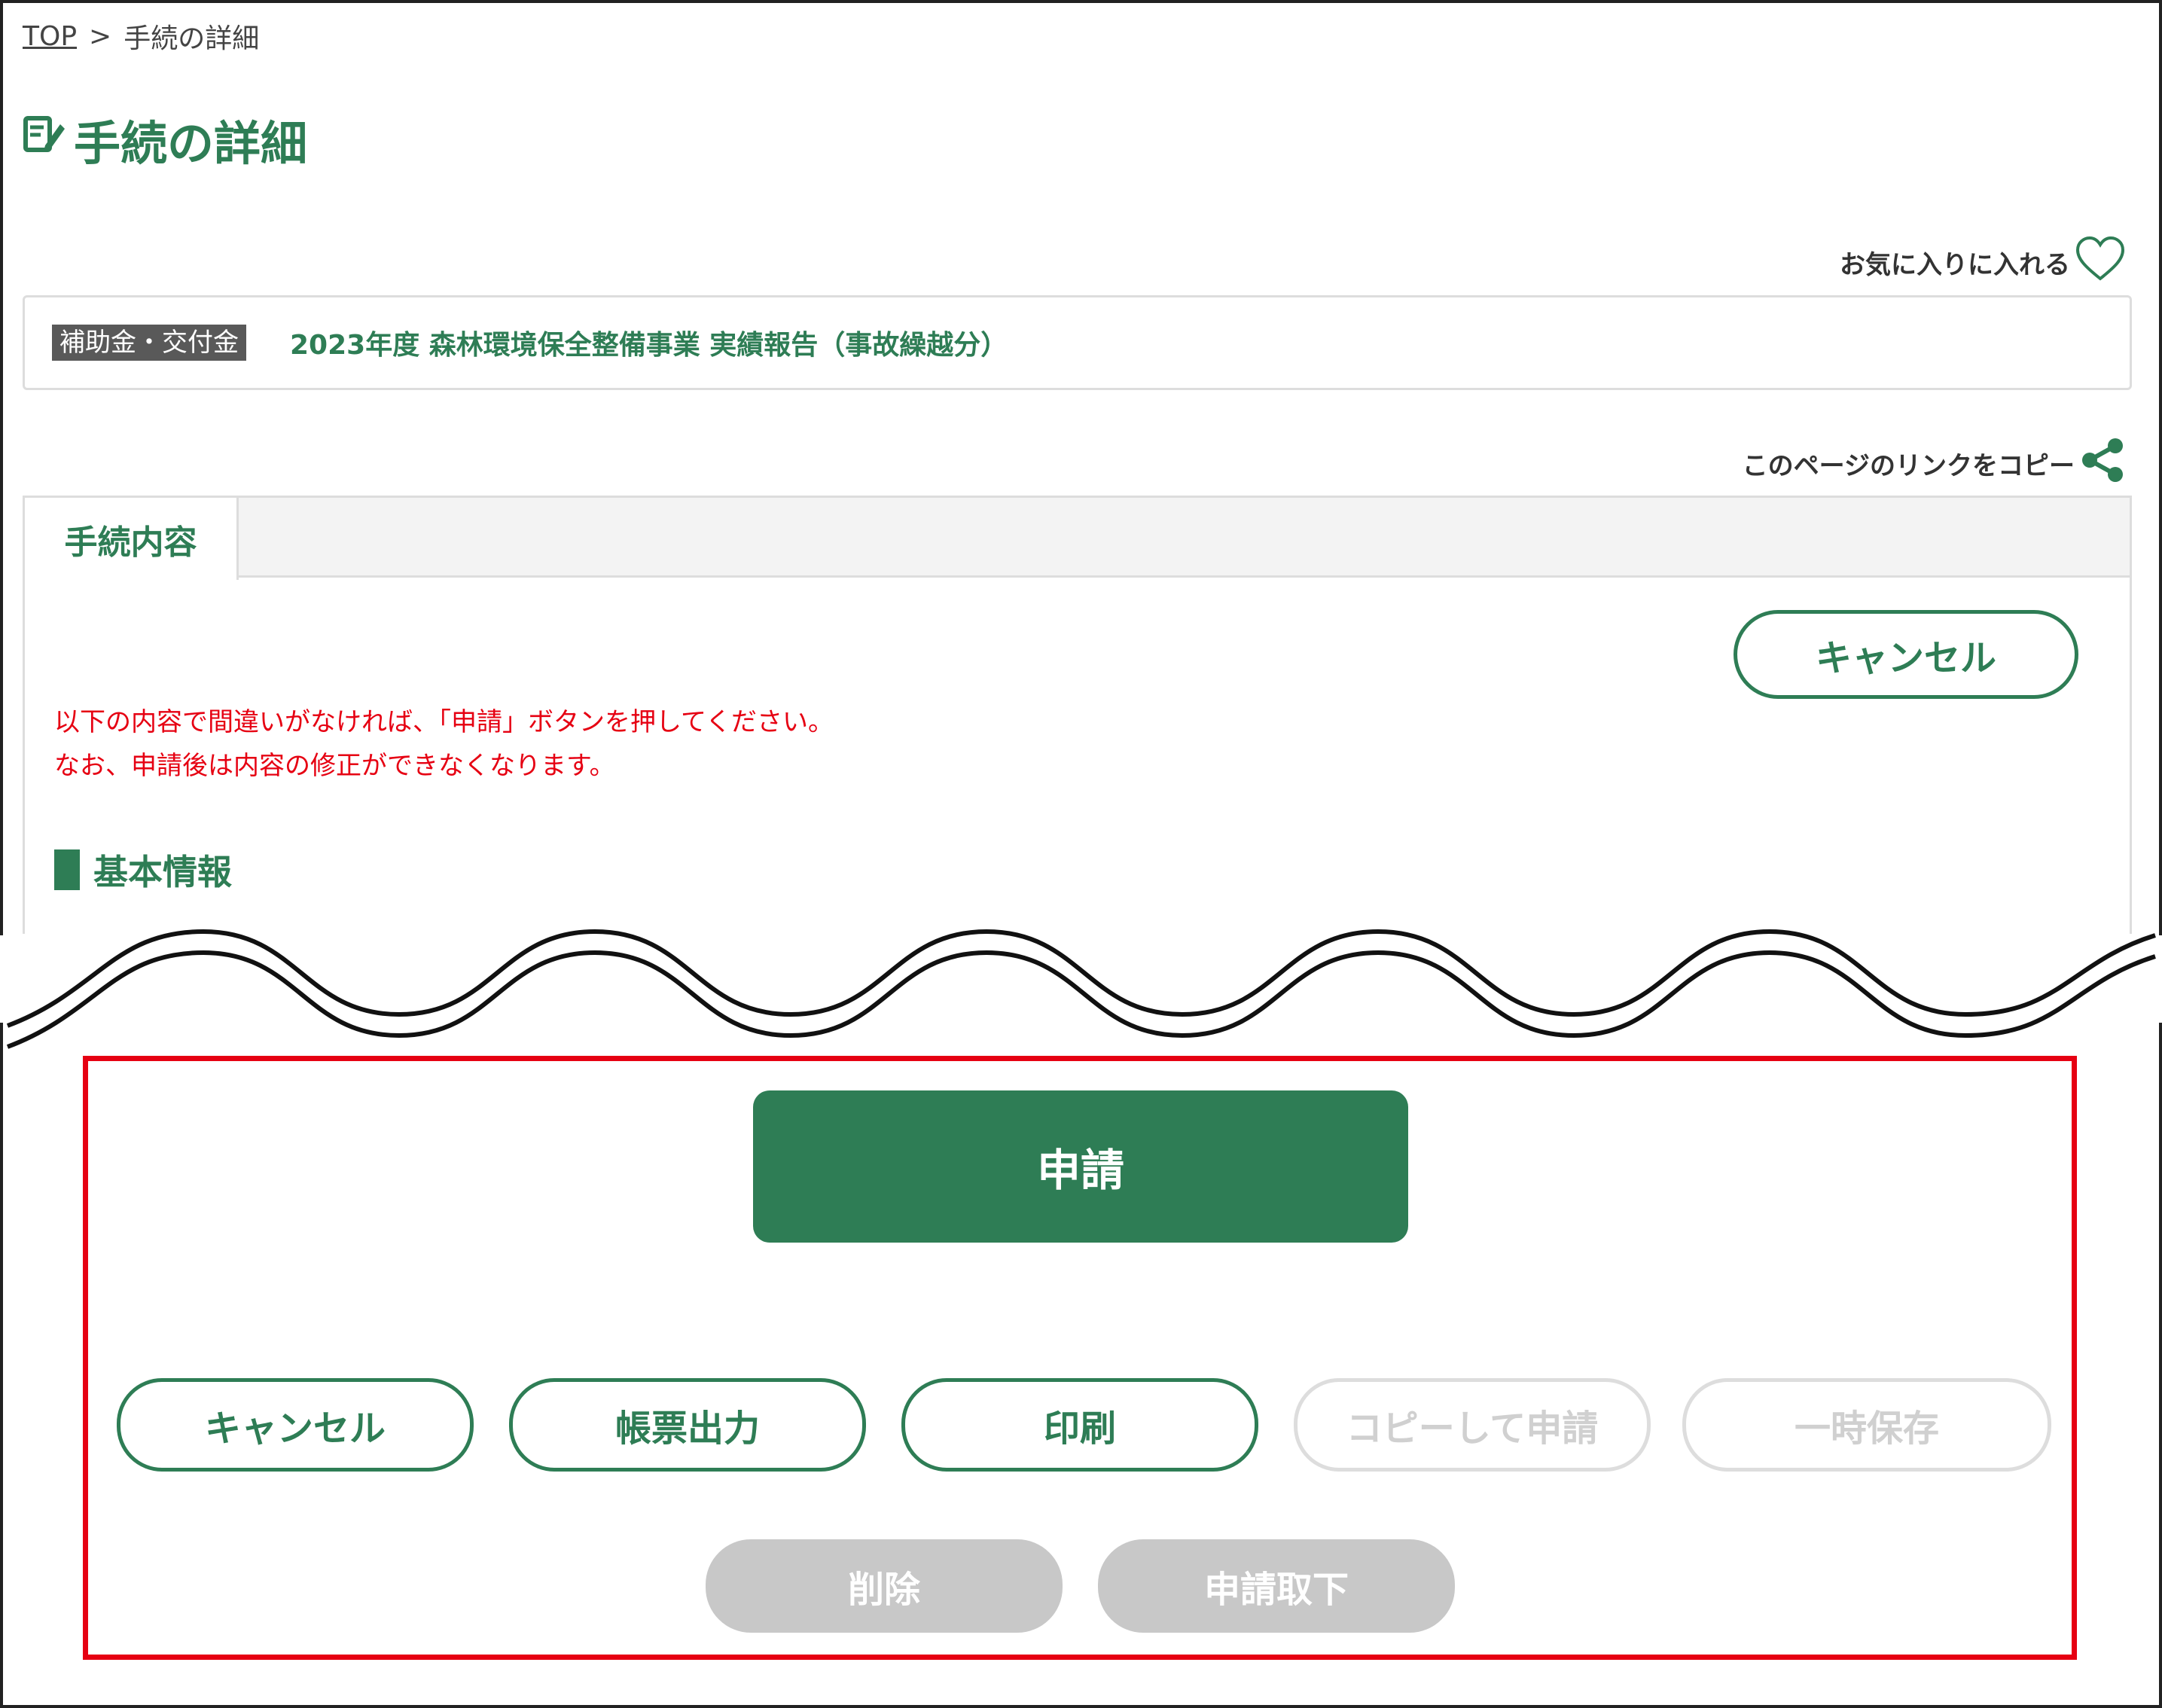 The image size is (2162, 1708). I want to click on procedure-info-box: 補助金・交付金 2023年度 森林環境保全整備事業 実績報告（事故繰越分）, so click(1077, 342).